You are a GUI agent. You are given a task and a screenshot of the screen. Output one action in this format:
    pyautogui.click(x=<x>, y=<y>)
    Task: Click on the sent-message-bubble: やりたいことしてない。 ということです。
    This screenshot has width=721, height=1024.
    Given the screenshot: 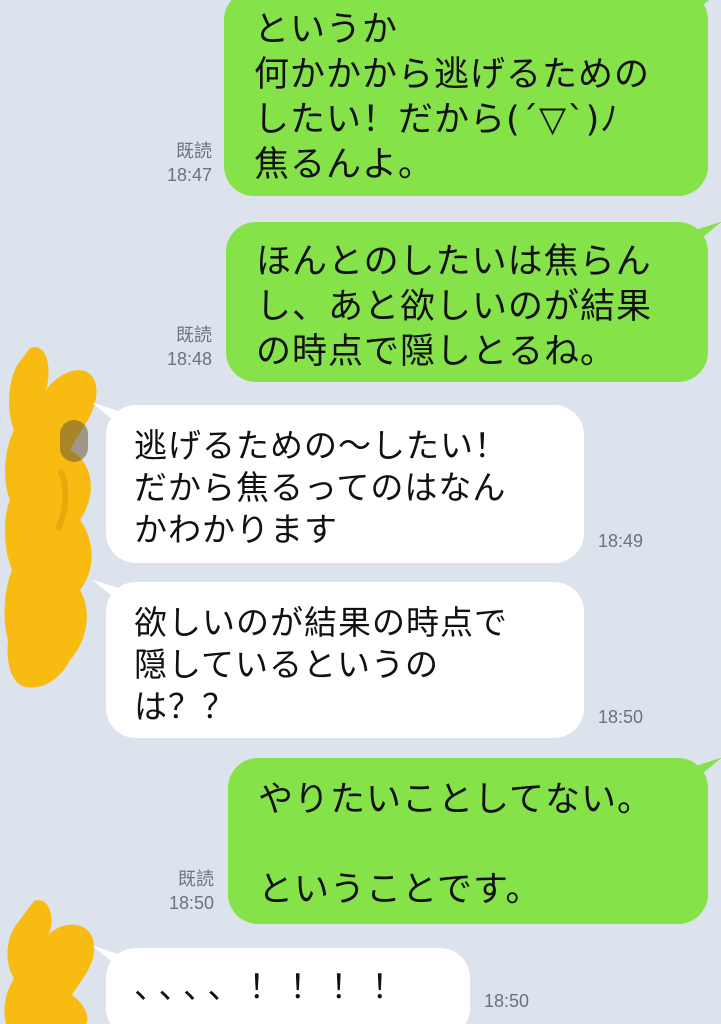 What is the action you would take?
    pyautogui.click(x=468, y=841)
    